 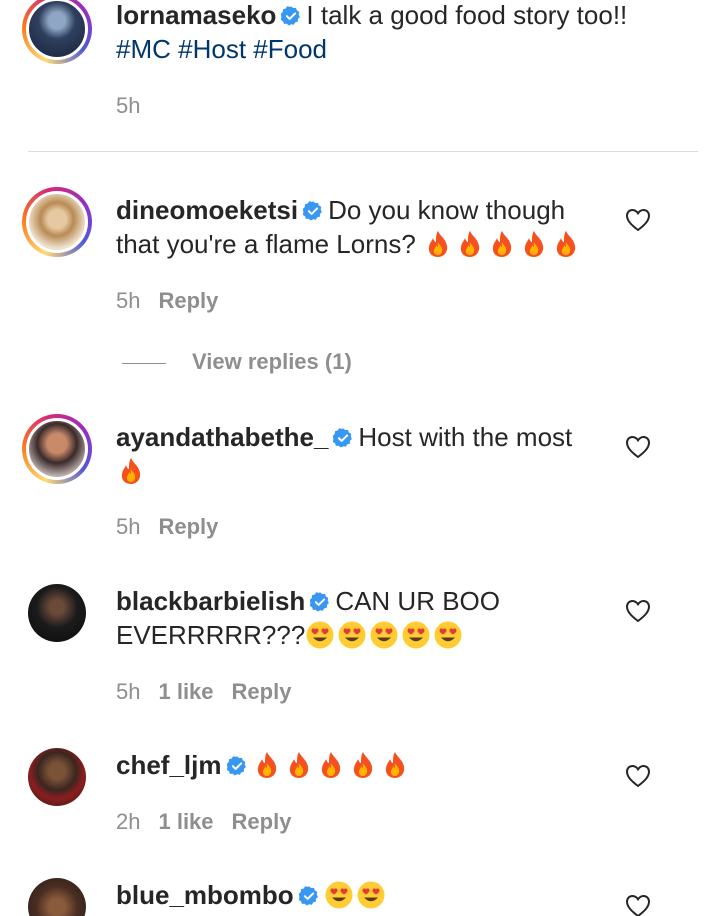 I want to click on comment-meta: 2h 1 like Reply, so click(x=212, y=822).